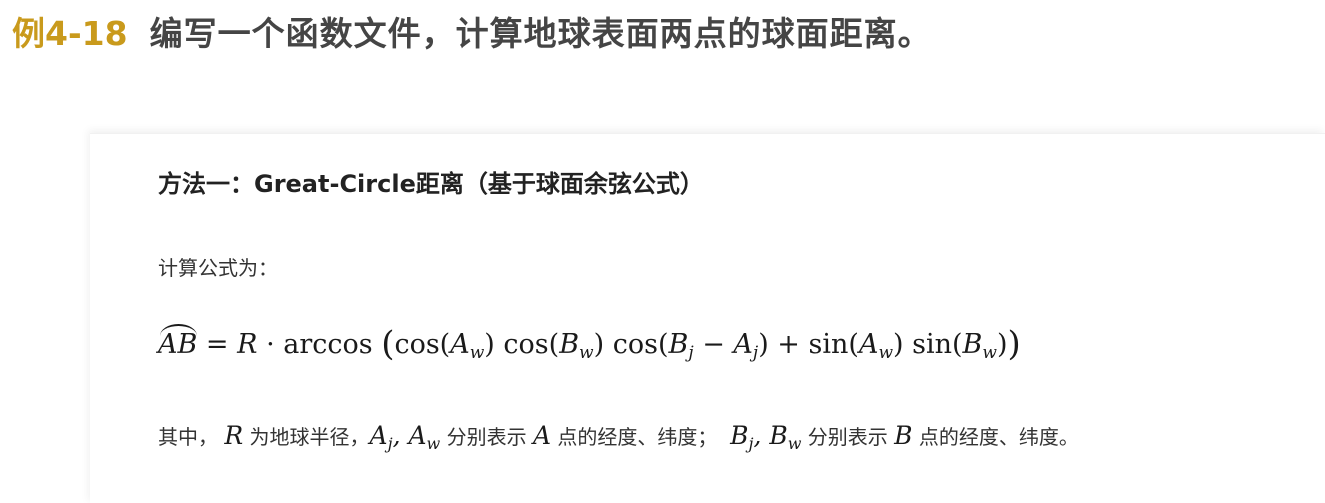 Image resolution: width=1325 pixels, height=503 pixels. What do you see at coordinates (903, 435) in the screenshot?
I see `symbol-B: B` at bounding box center [903, 435].